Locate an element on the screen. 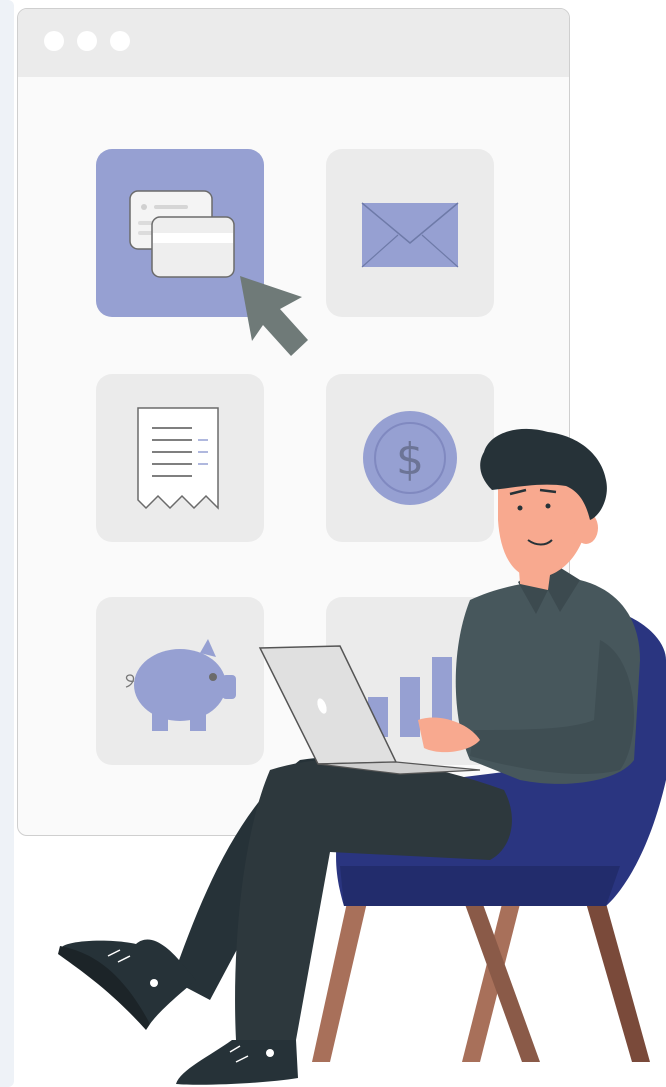  tile-cards is located at coordinates (180, 233).